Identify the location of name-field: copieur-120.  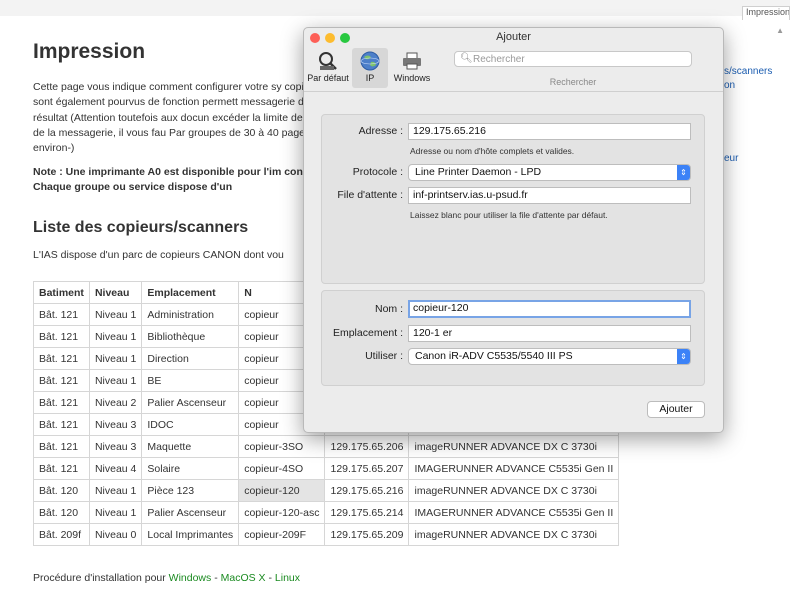
(549, 309).